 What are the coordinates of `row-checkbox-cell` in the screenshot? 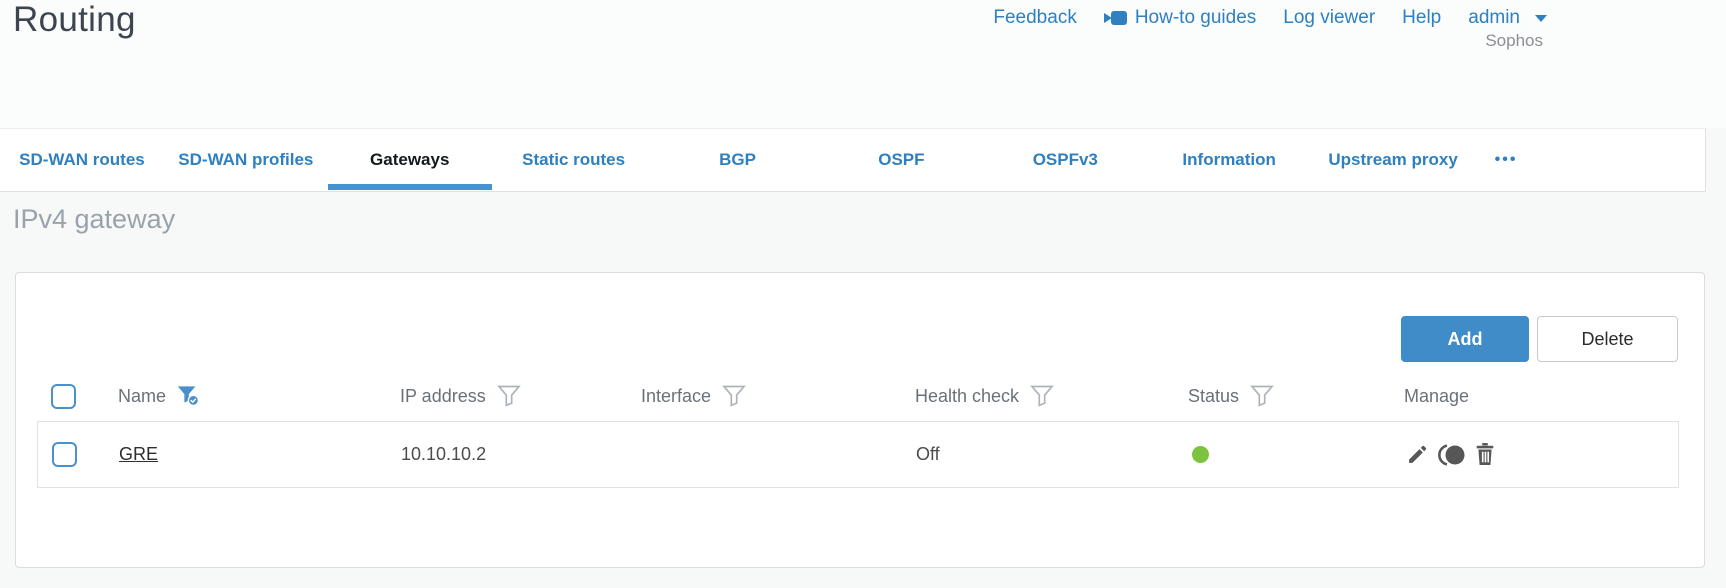 It's located at (70, 454).